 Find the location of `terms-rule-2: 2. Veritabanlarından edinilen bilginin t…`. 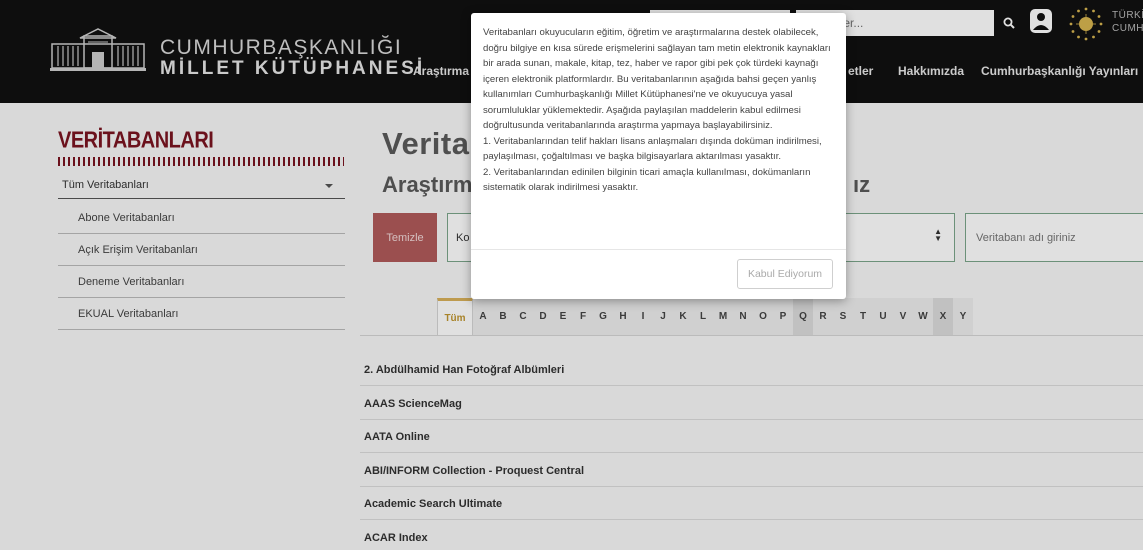

terms-rule-2: 2. Veritabanlarından edinilen bilginin t… is located at coordinates (647, 180).